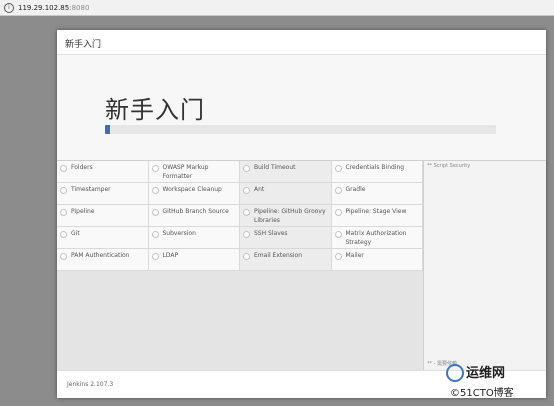  I want to click on watermark-logo-icon, so click(455, 373).